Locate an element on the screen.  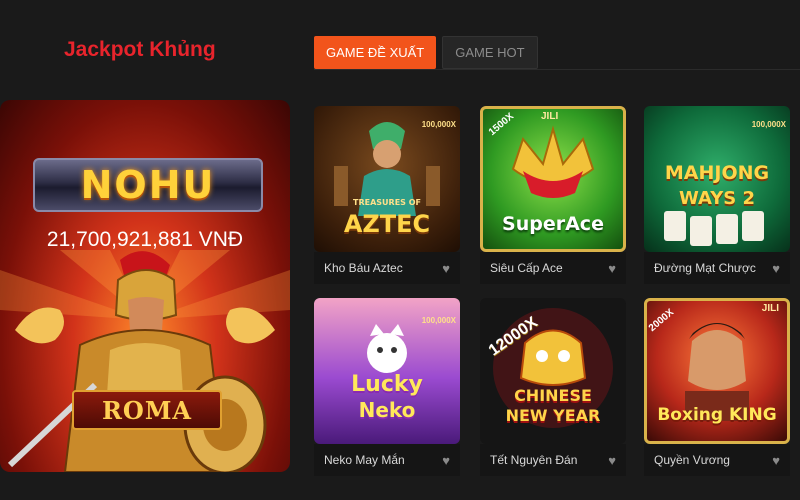
game-caption: Kho Báu Aztec ♥ is located at coordinates (387, 268).